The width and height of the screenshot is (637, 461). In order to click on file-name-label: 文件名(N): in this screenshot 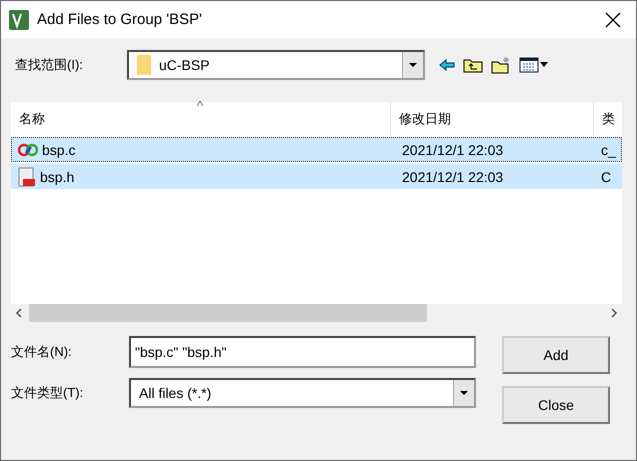, I will do `click(42, 352)`.